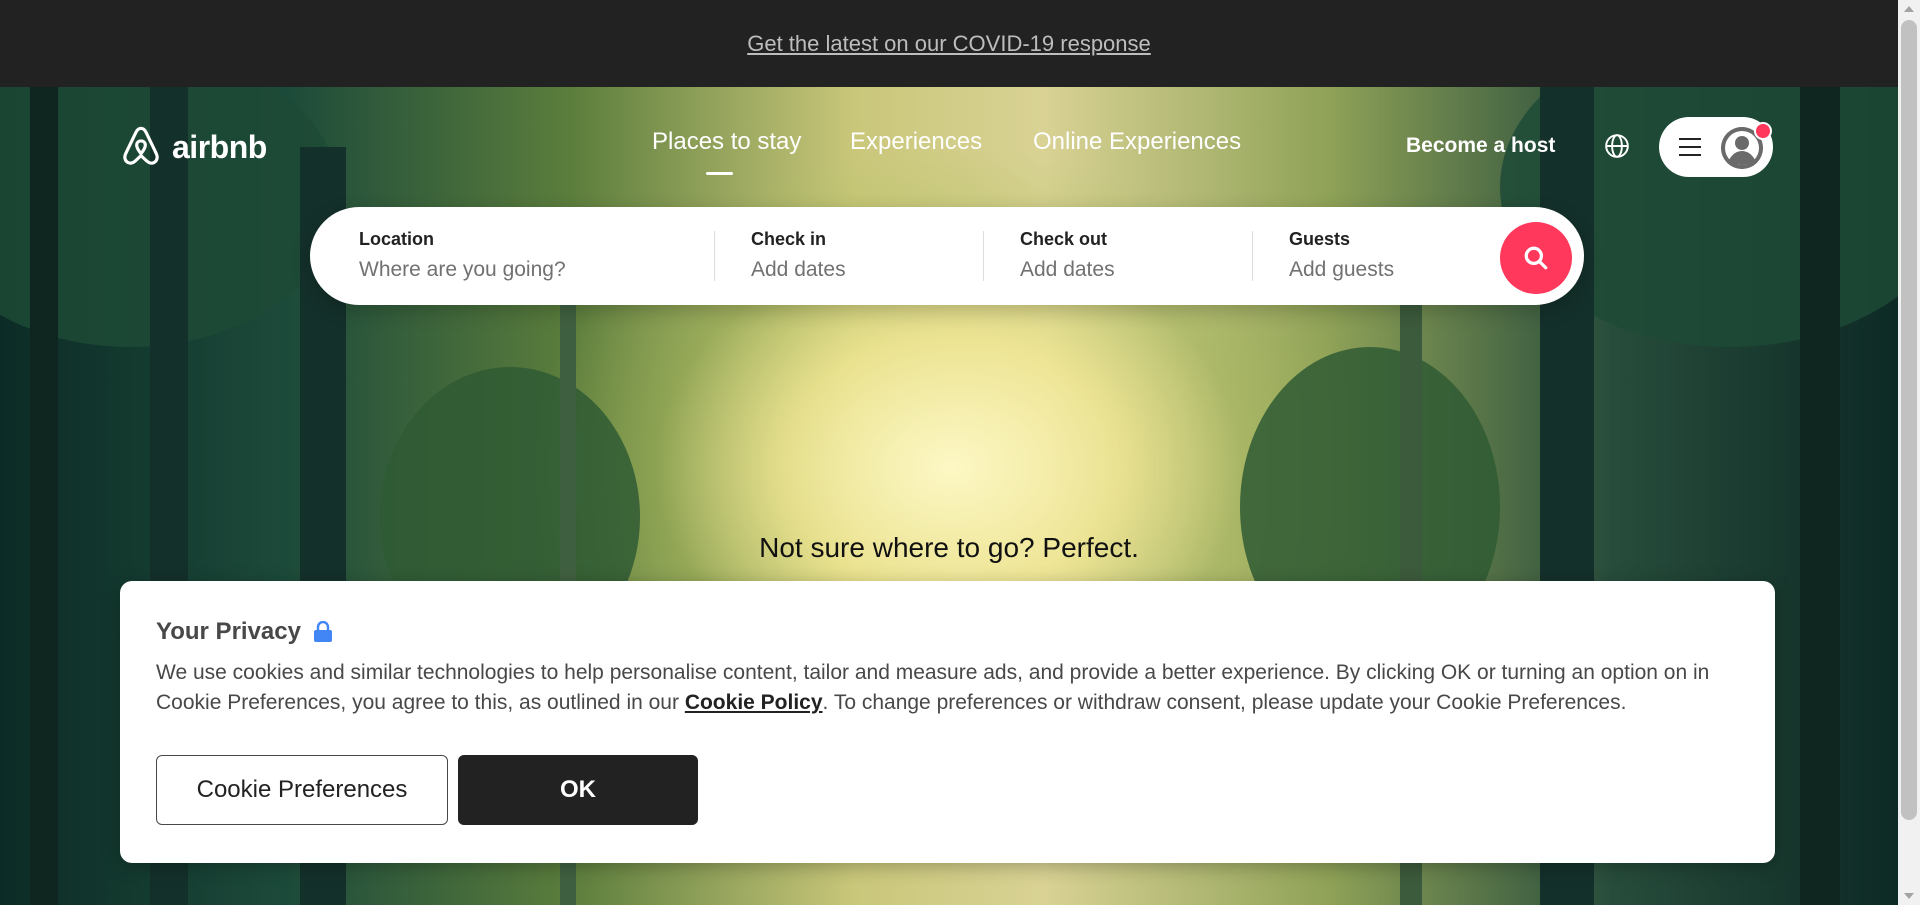 Image resolution: width=1920 pixels, height=905 pixels. What do you see at coordinates (524, 255) in the screenshot?
I see `location-field: Location Where are you going?` at bounding box center [524, 255].